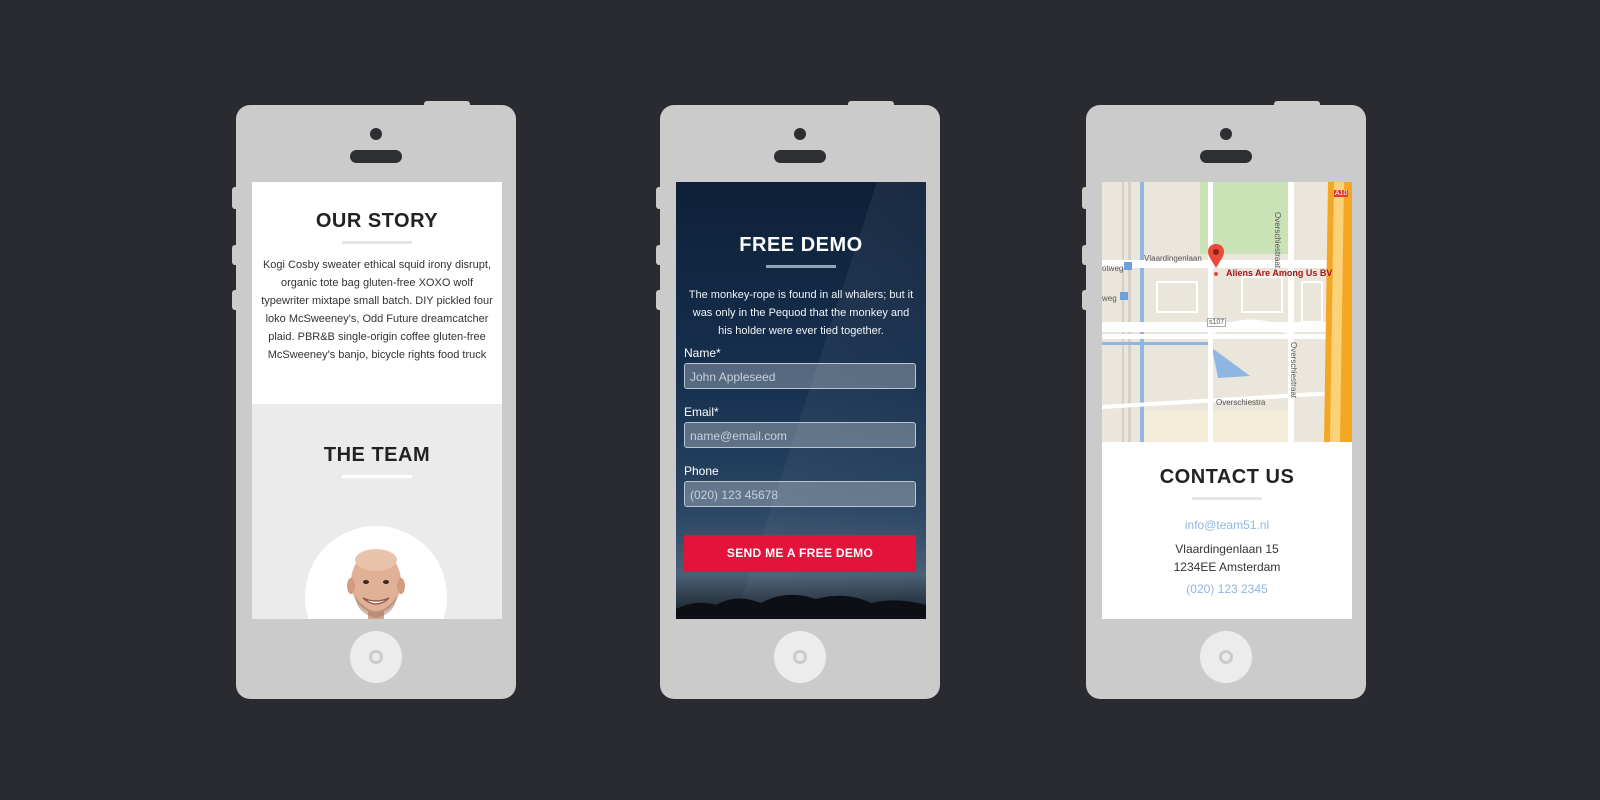 The width and height of the screenshot is (1600, 800). I want to click on map-street-label: weg, so click(1109, 298).